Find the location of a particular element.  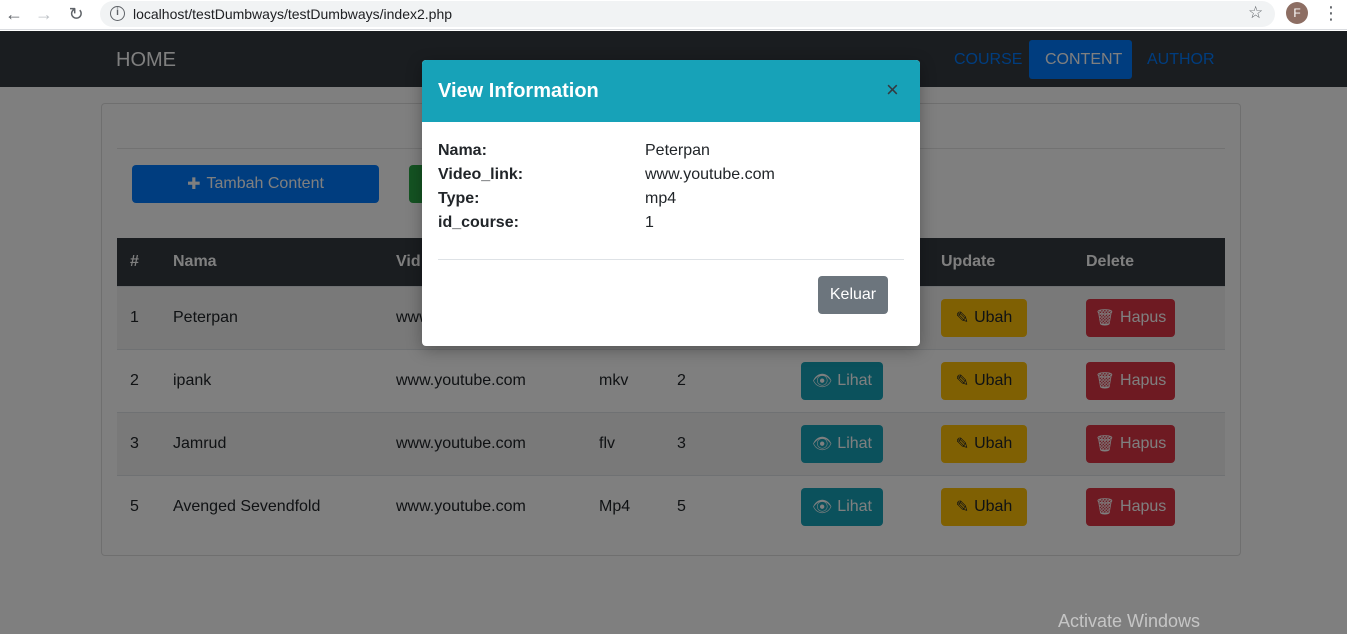

menu-kebab-icon: ⋮ is located at coordinates (1331, 13).